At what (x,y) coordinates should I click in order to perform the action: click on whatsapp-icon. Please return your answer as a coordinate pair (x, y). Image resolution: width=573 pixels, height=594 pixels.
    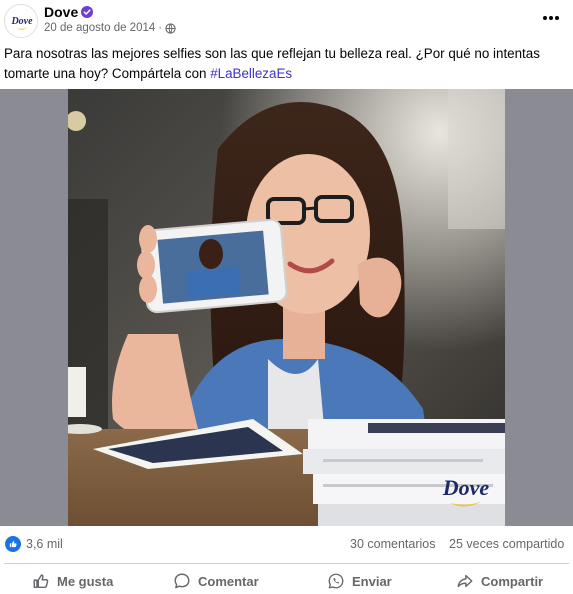
    Looking at the image, I should click on (336, 581).